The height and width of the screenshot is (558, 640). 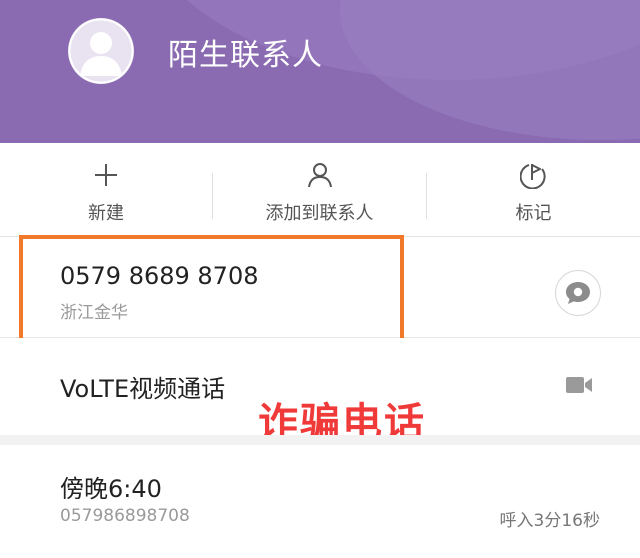 I want to click on mark-button: 标记, so click(x=533, y=189).